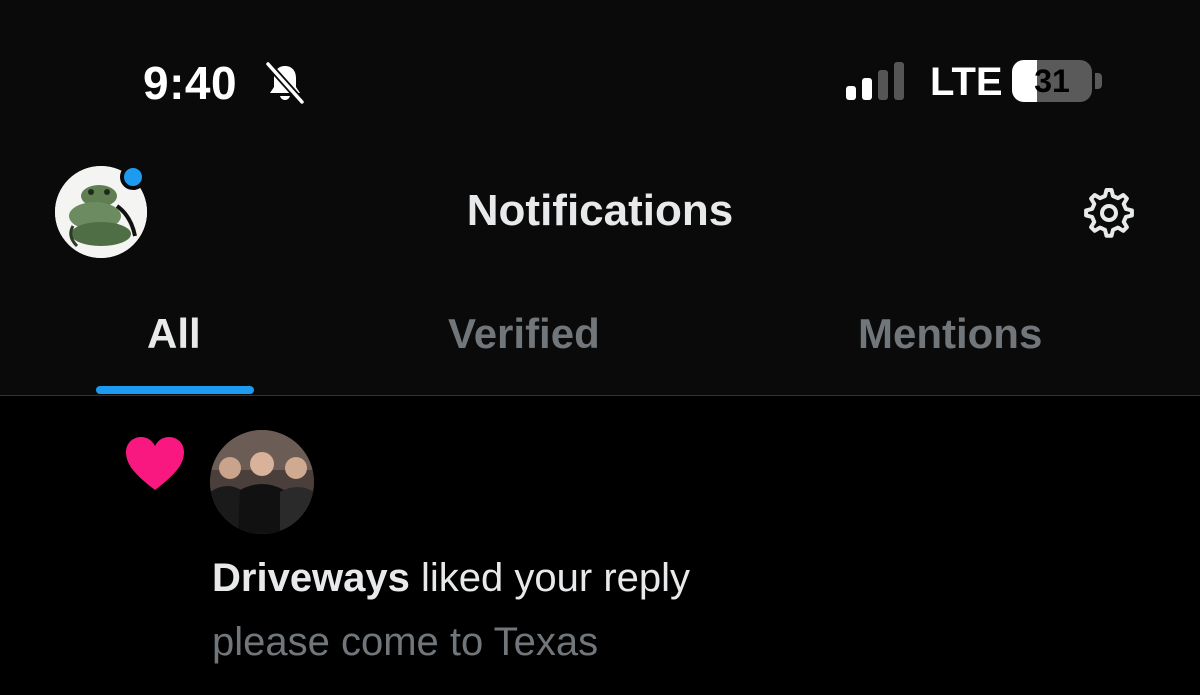  What do you see at coordinates (550, 578) in the screenshot?
I see `notification-action: liked your reply` at bounding box center [550, 578].